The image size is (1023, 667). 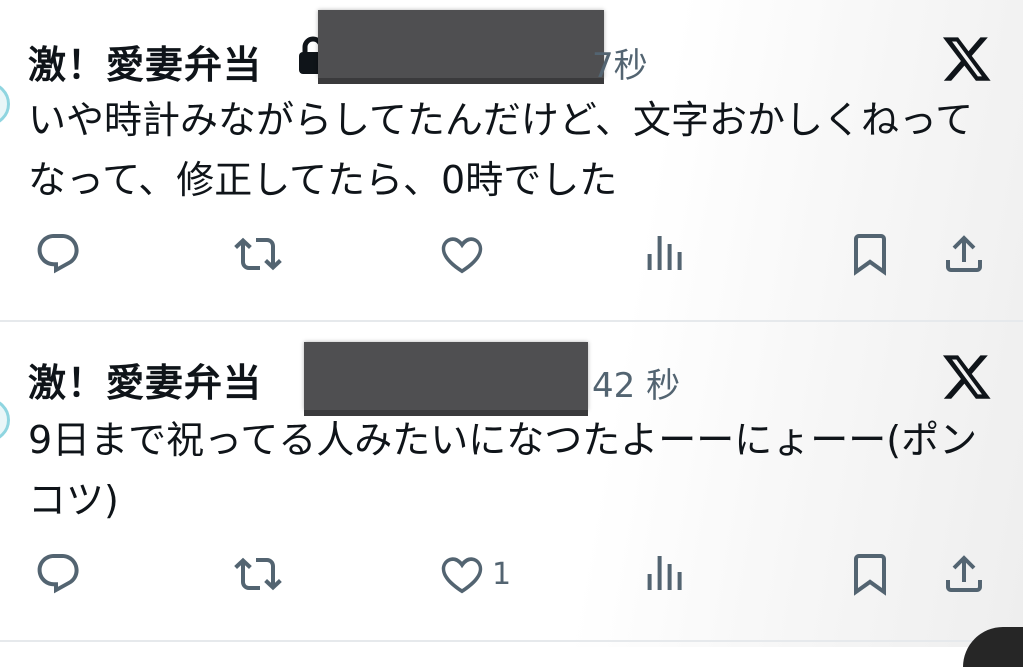 What do you see at coordinates (503, 470) in the screenshot?
I see `tweet-text: 9日まで祝ってる人みたいになつたよーーにょーー(ポンコツ)` at bounding box center [503, 470].